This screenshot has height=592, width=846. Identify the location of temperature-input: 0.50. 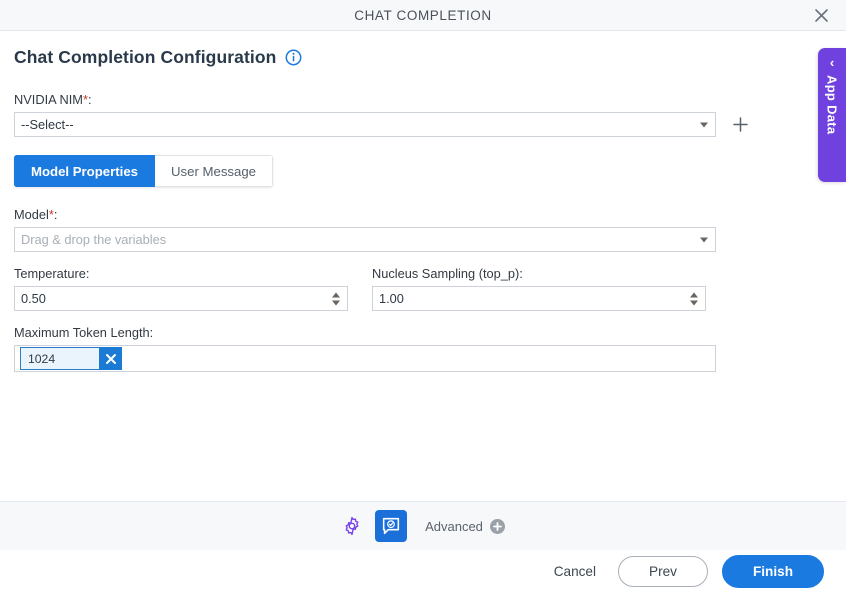
(181, 298).